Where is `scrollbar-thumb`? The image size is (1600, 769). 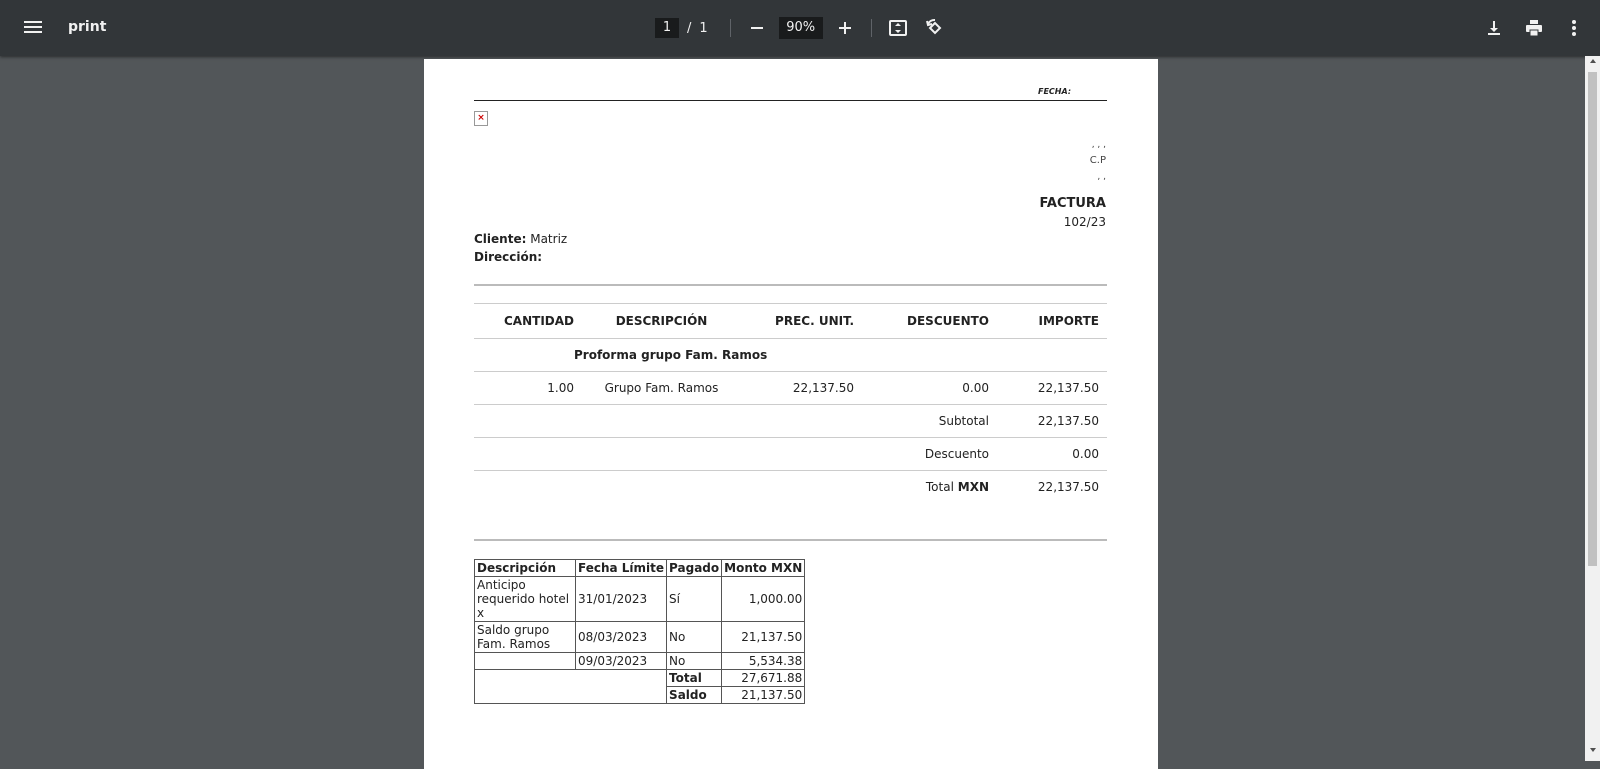 scrollbar-thumb is located at coordinates (1592, 319).